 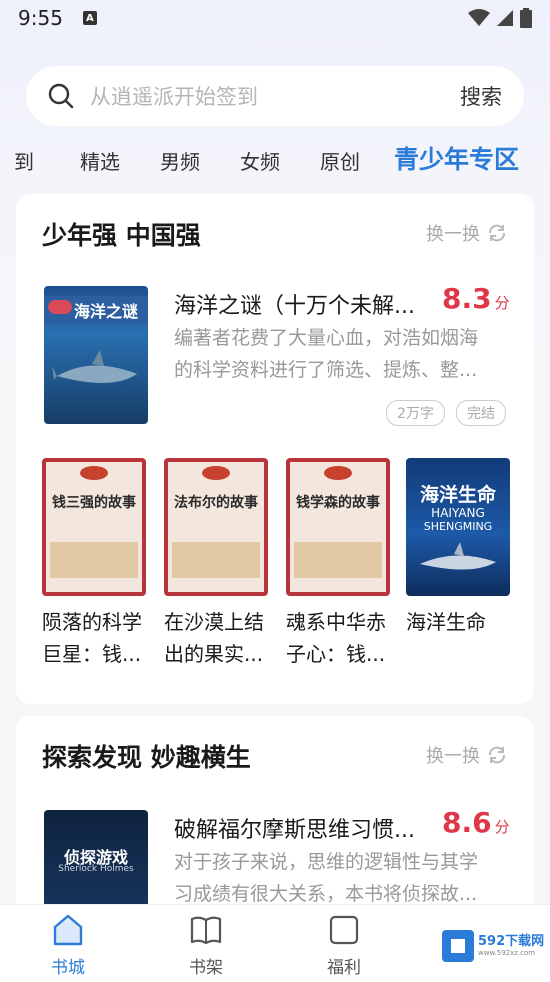 I want to click on search-icon, so click(x=61, y=96).